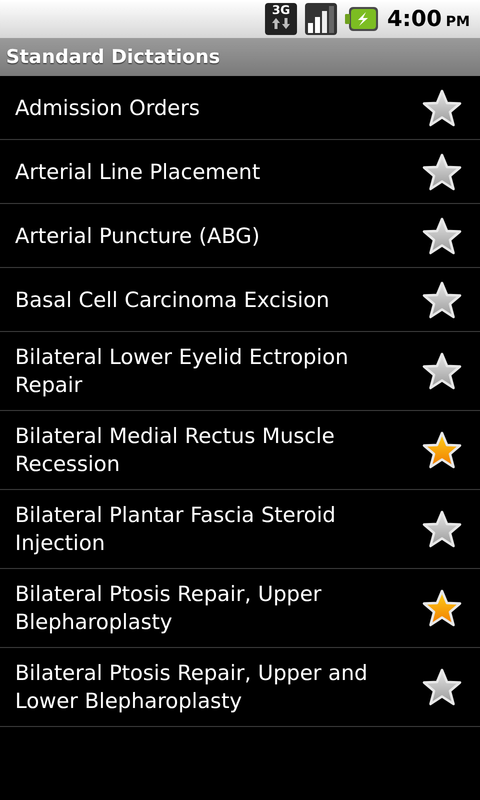 The image size is (480, 800). Describe the element at coordinates (182, 371) in the screenshot. I see `item-label: Bilateral Lower Eyelid Ectropion Repair` at that location.